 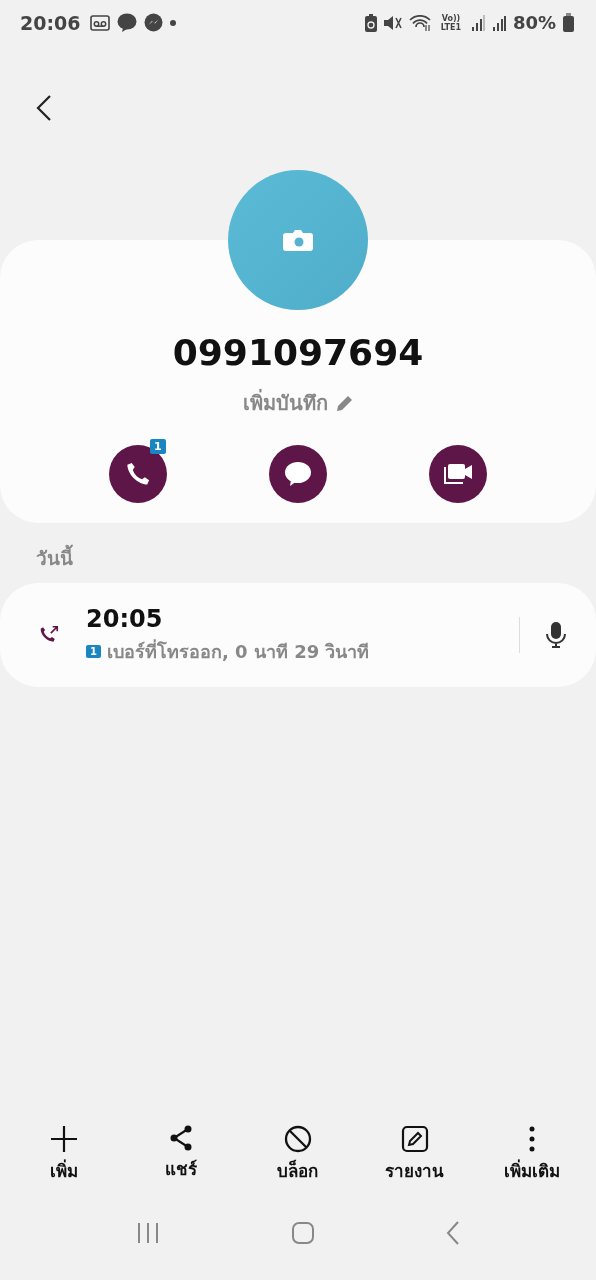 I want to click on dot-icon, so click(x=173, y=22).